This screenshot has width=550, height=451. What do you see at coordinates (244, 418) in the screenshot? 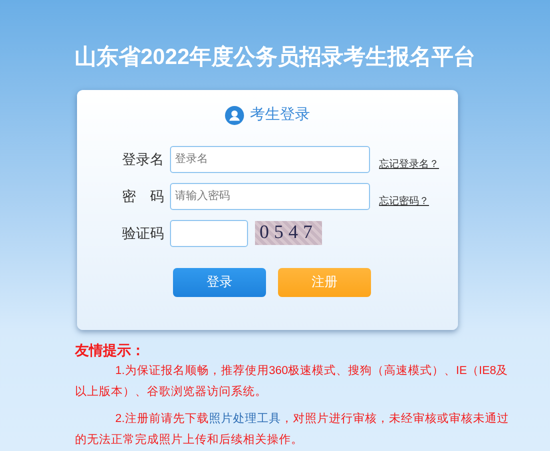
I see `tool-link: 照片处理工具` at bounding box center [244, 418].